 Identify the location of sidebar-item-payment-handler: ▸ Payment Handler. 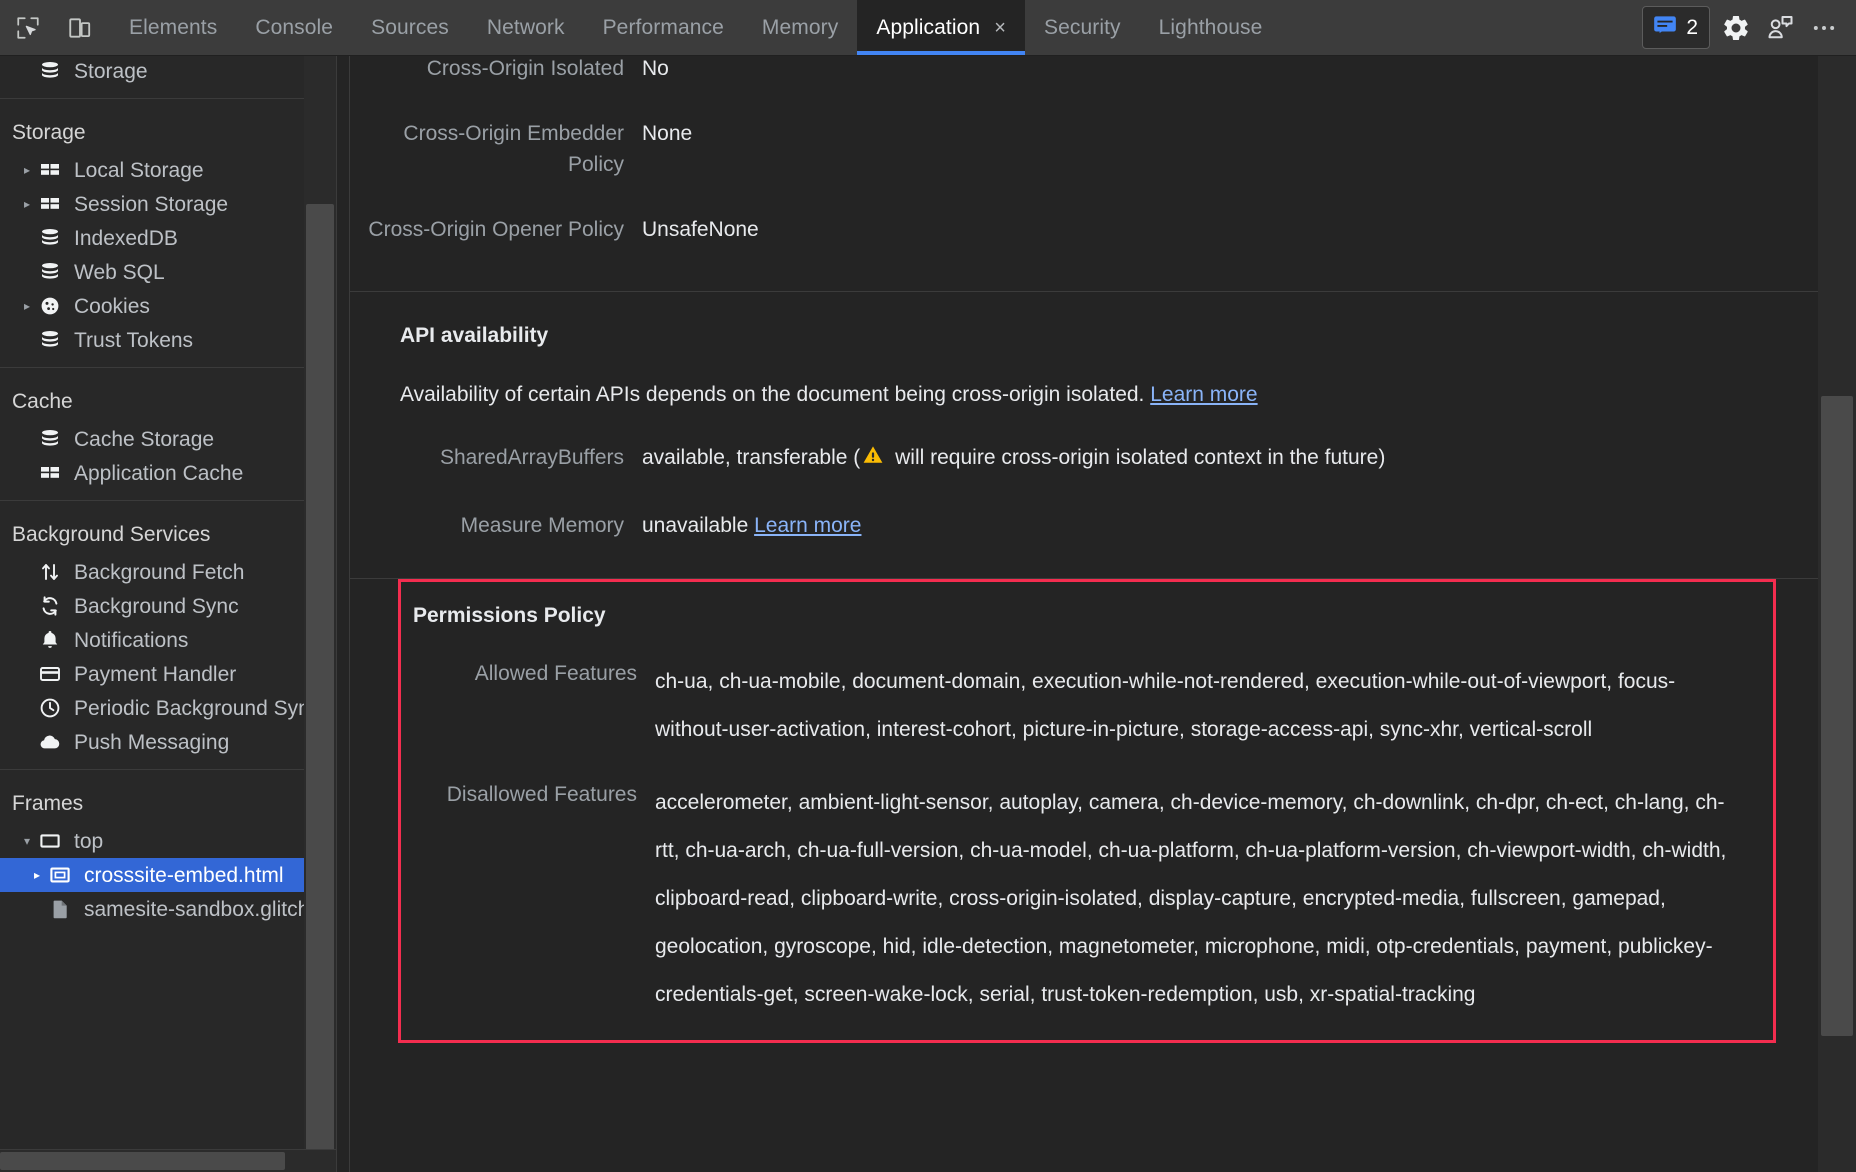
(168, 674).